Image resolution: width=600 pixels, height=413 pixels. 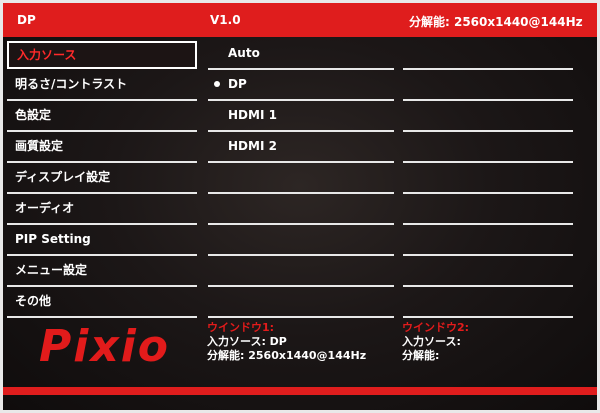 I want to click on menu-item-menu-settings: メニュー設定, so click(x=102, y=272).